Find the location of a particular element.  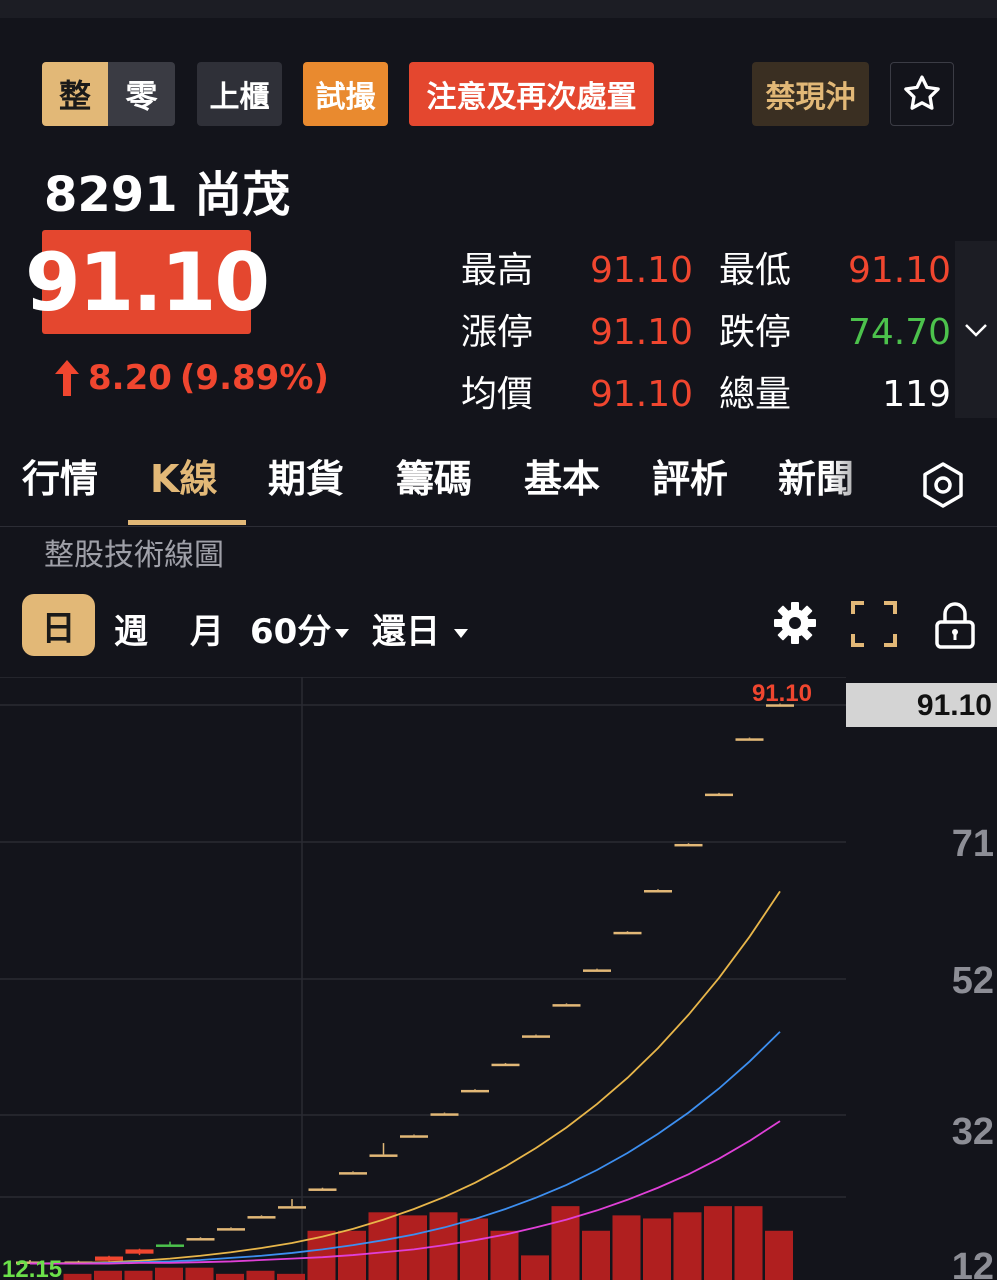

stat-row: 最高 91.10 最低 91.10 is located at coordinates (708, 277).